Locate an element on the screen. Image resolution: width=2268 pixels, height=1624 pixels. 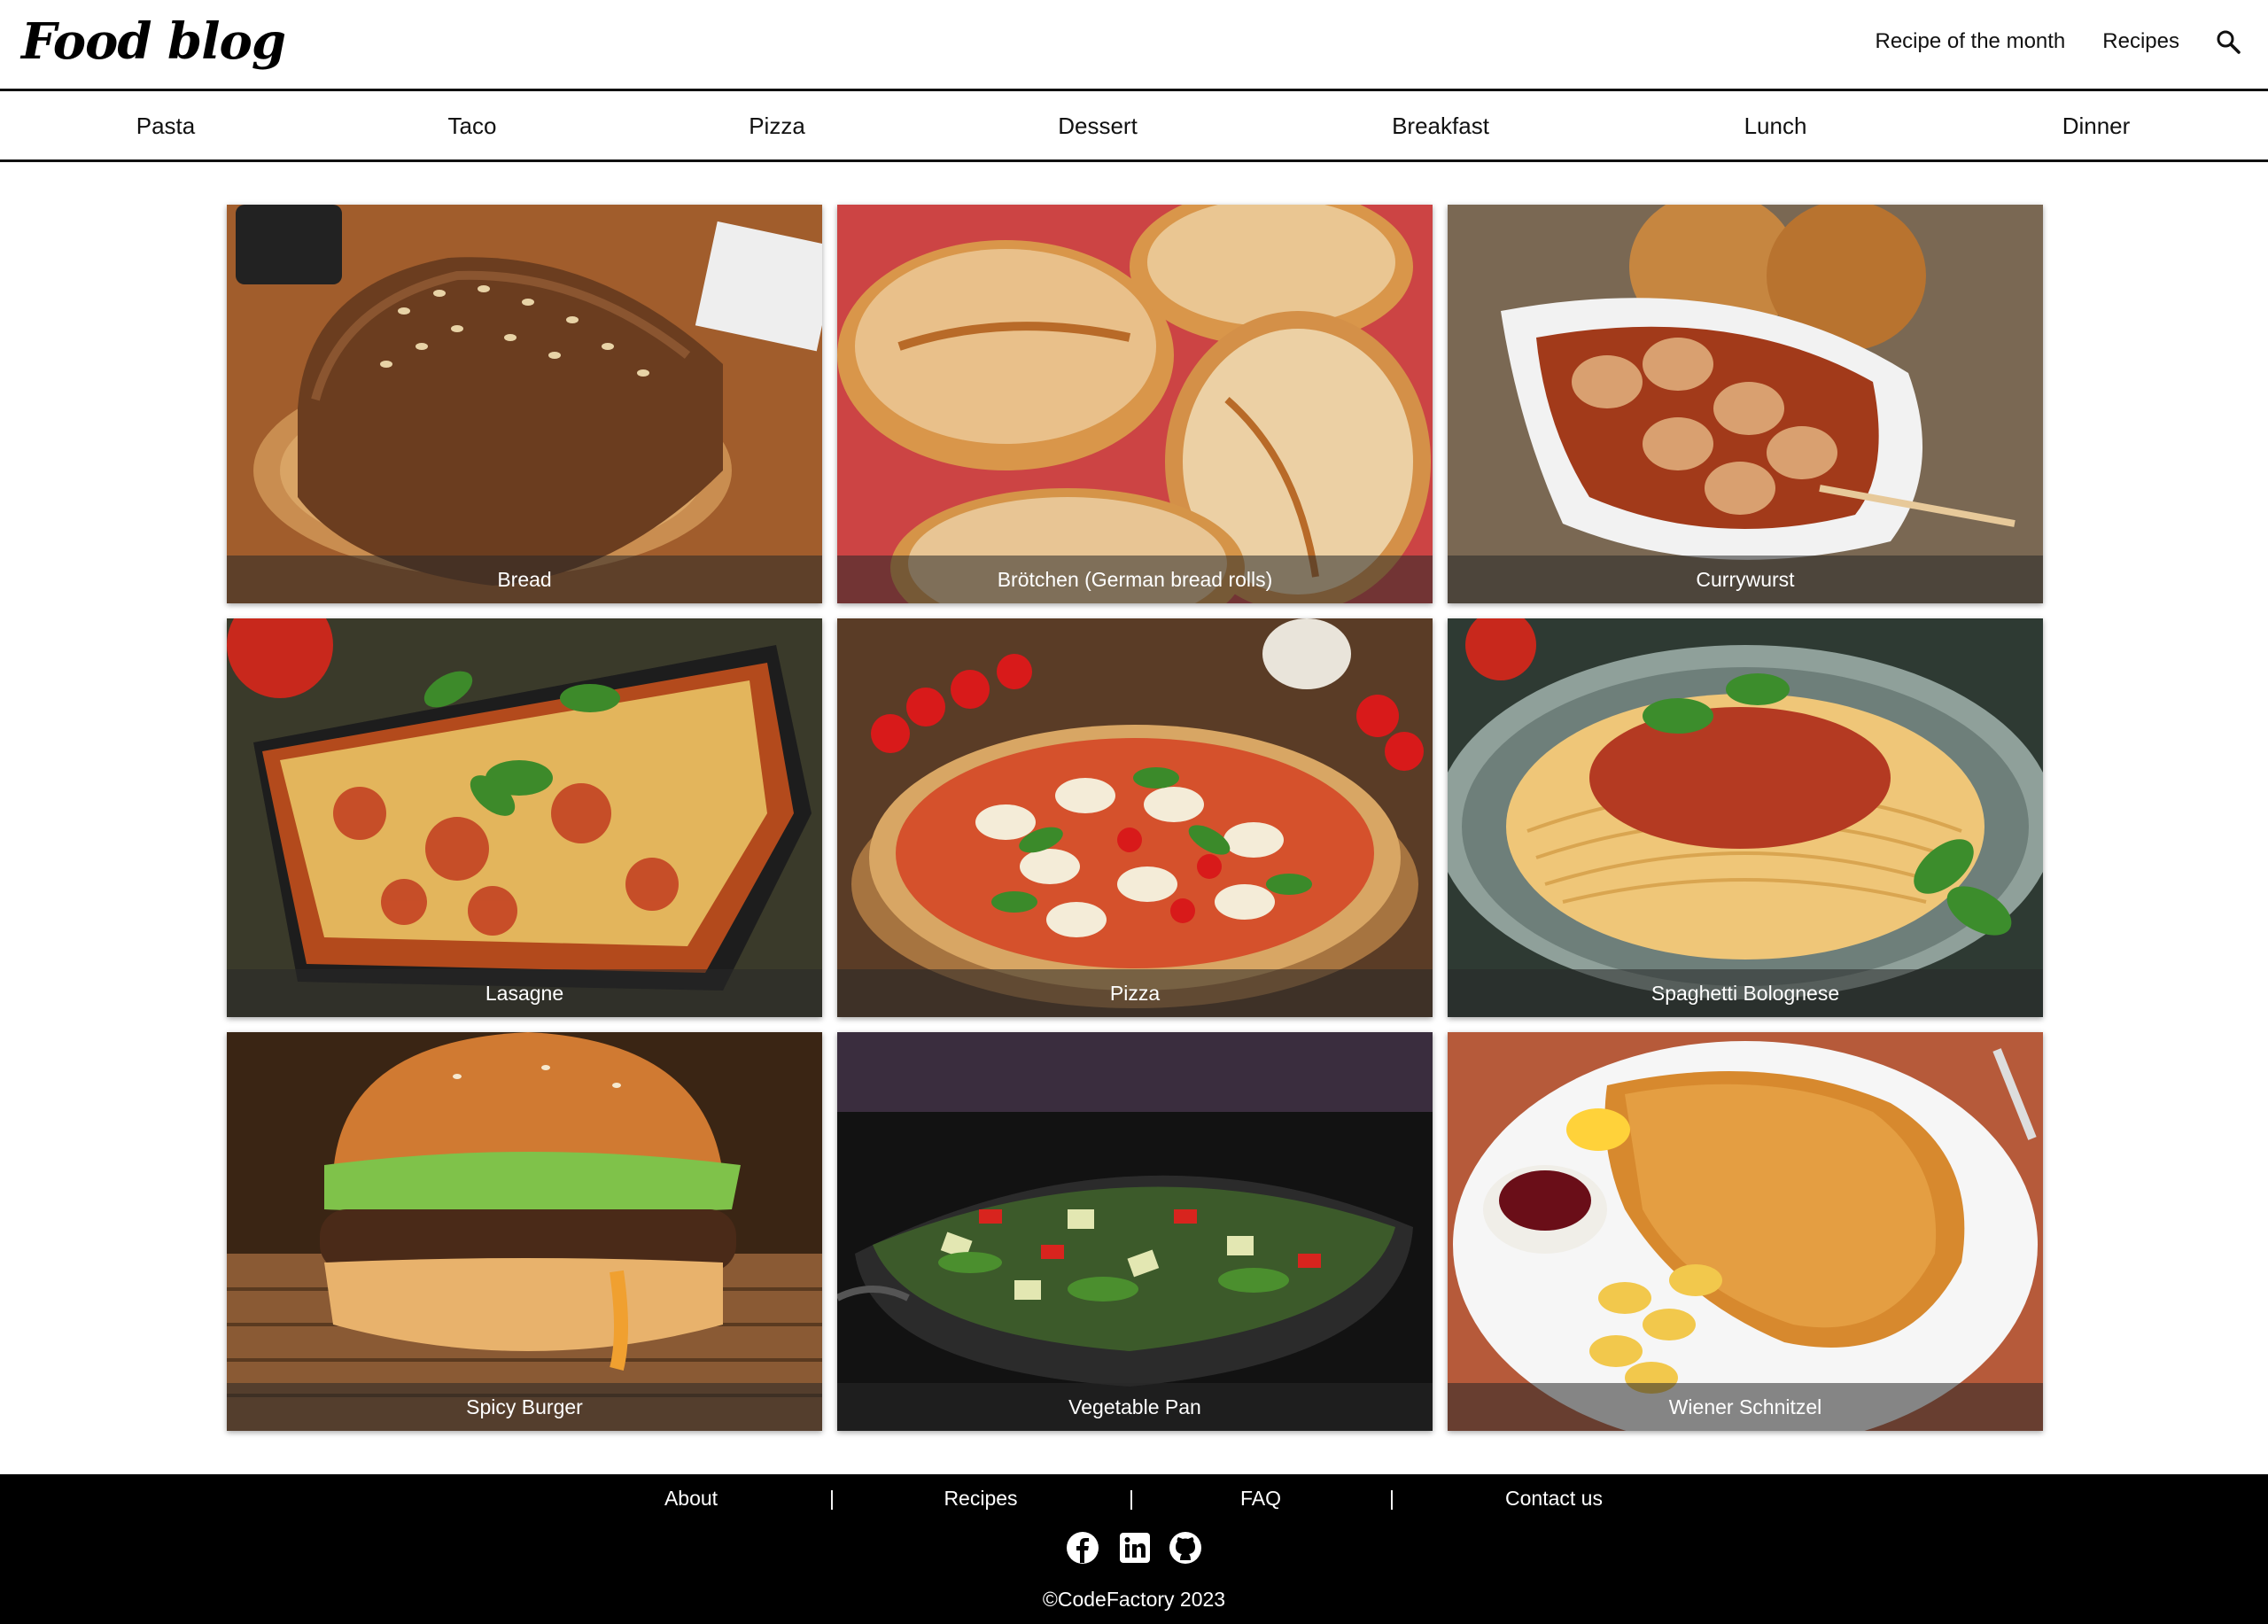
recipe-card: Spicy Burger is located at coordinates (524, 1232).